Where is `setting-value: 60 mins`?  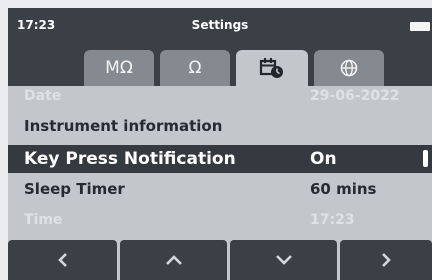
setting-value: 60 mins is located at coordinates (343, 189).